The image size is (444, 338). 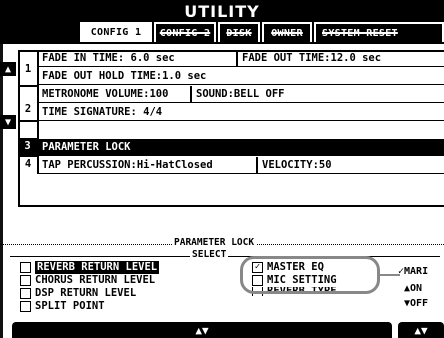 I want to click on callout-highlight, so click(x=310, y=275).